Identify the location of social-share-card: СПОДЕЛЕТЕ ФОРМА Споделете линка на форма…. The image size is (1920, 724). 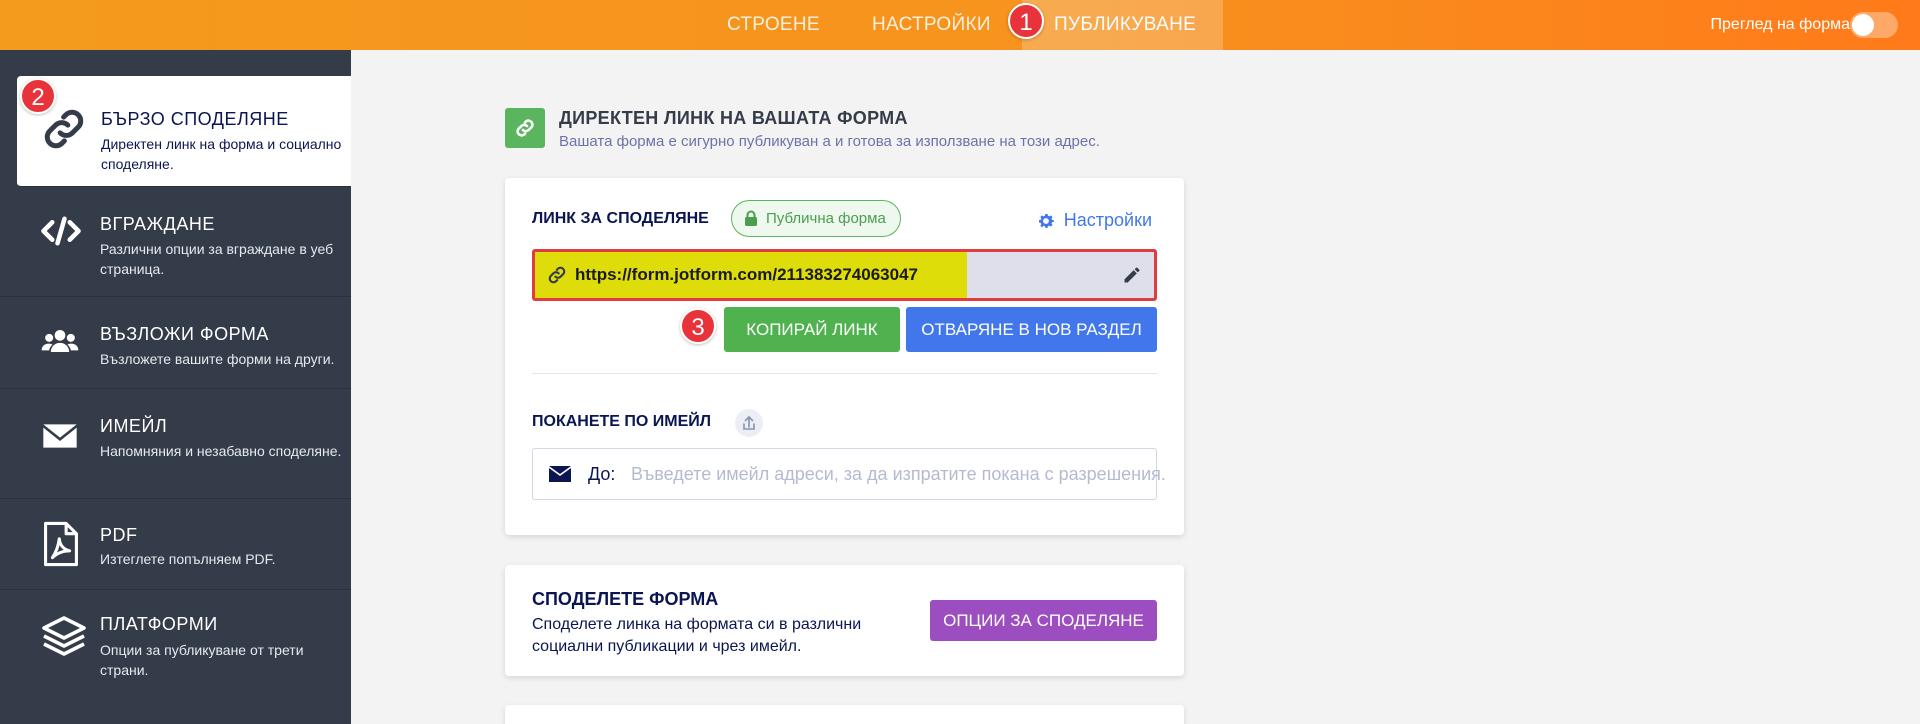
(844, 620).